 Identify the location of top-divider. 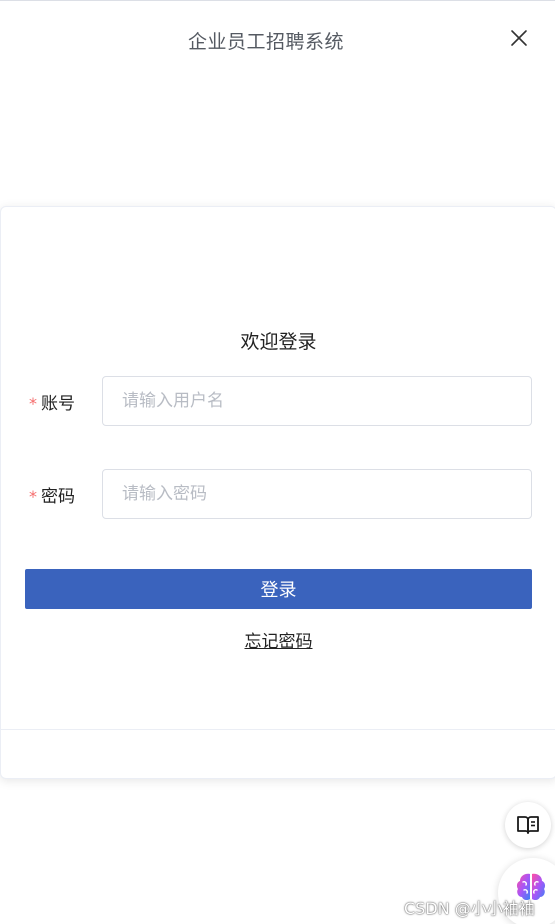
(277, 0).